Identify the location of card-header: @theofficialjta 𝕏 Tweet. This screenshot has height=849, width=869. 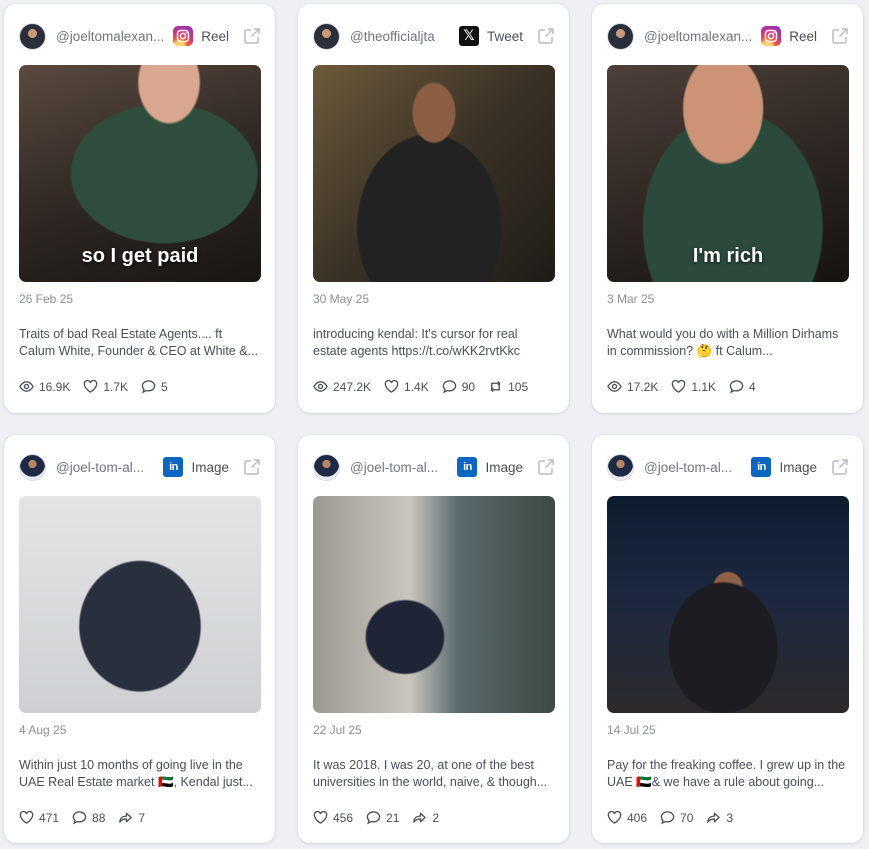
(434, 36).